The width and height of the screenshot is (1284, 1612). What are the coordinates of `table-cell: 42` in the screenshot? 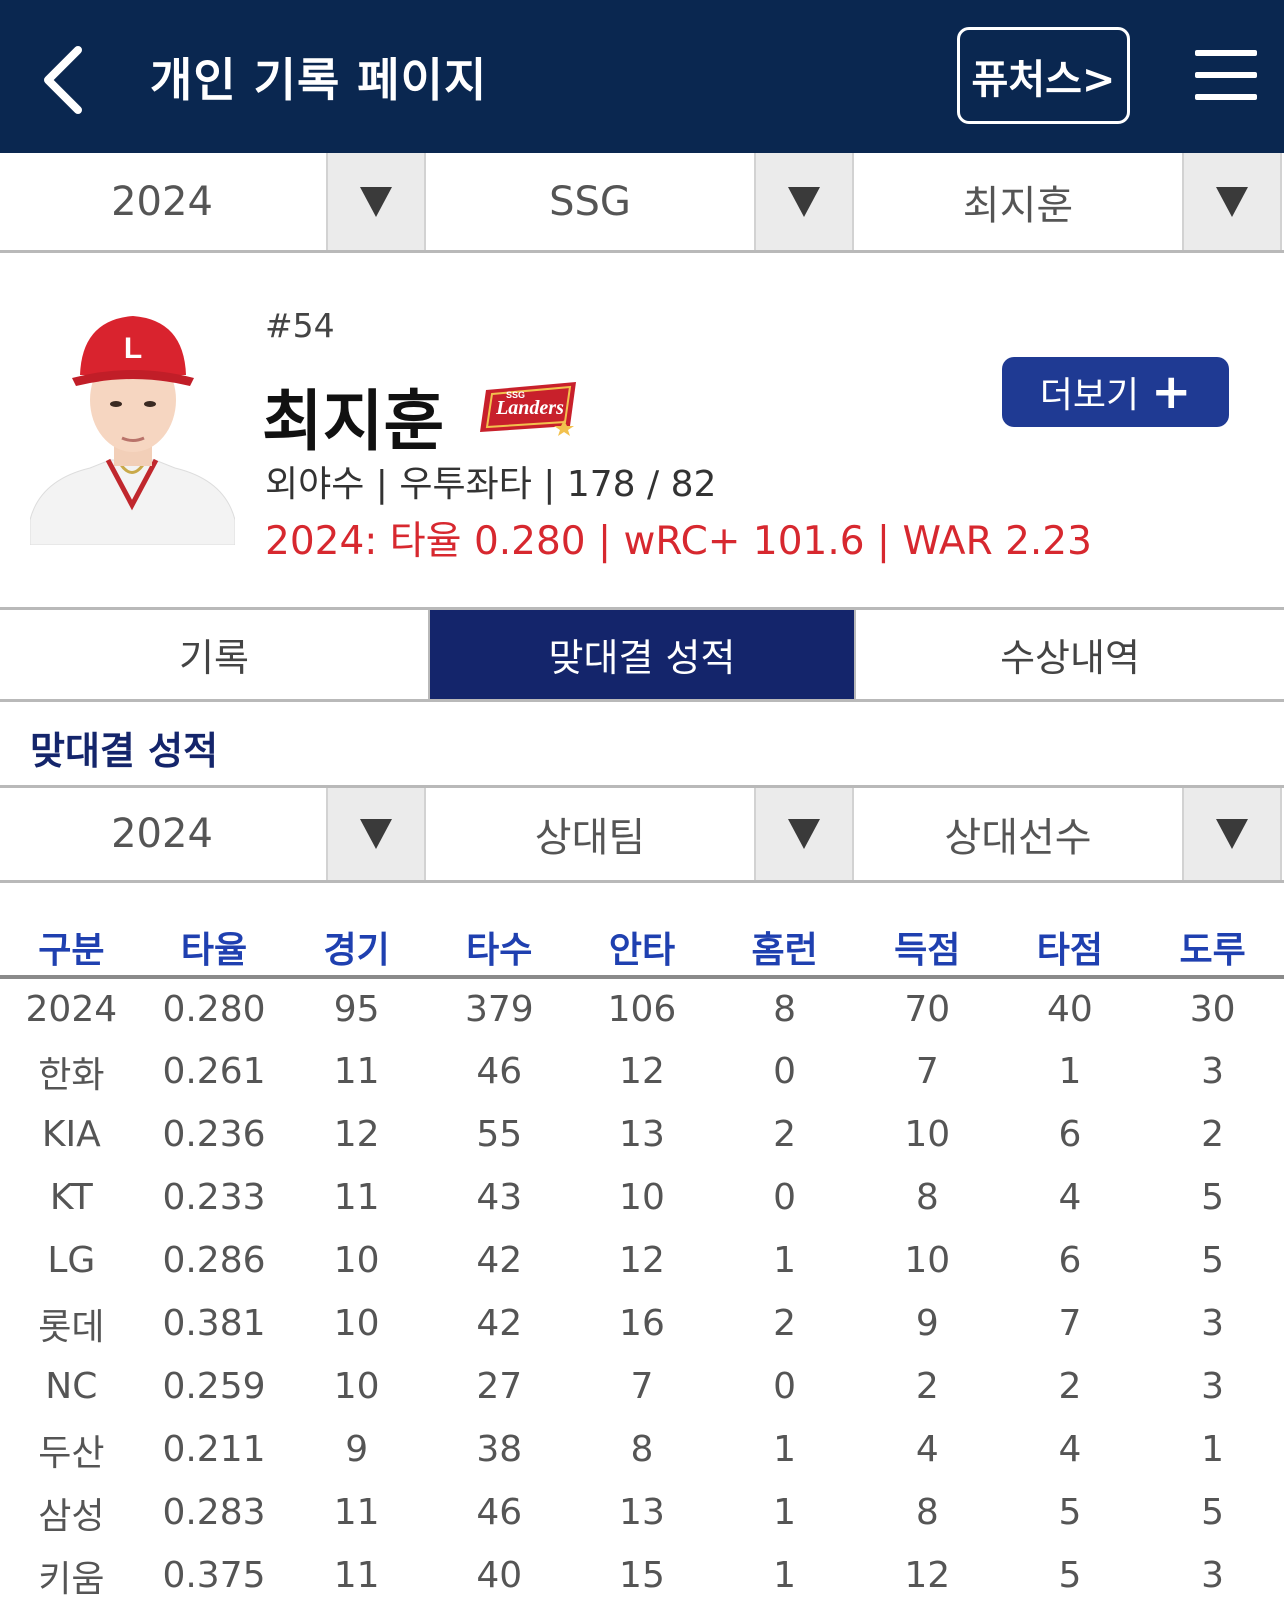 It's located at (499, 1260).